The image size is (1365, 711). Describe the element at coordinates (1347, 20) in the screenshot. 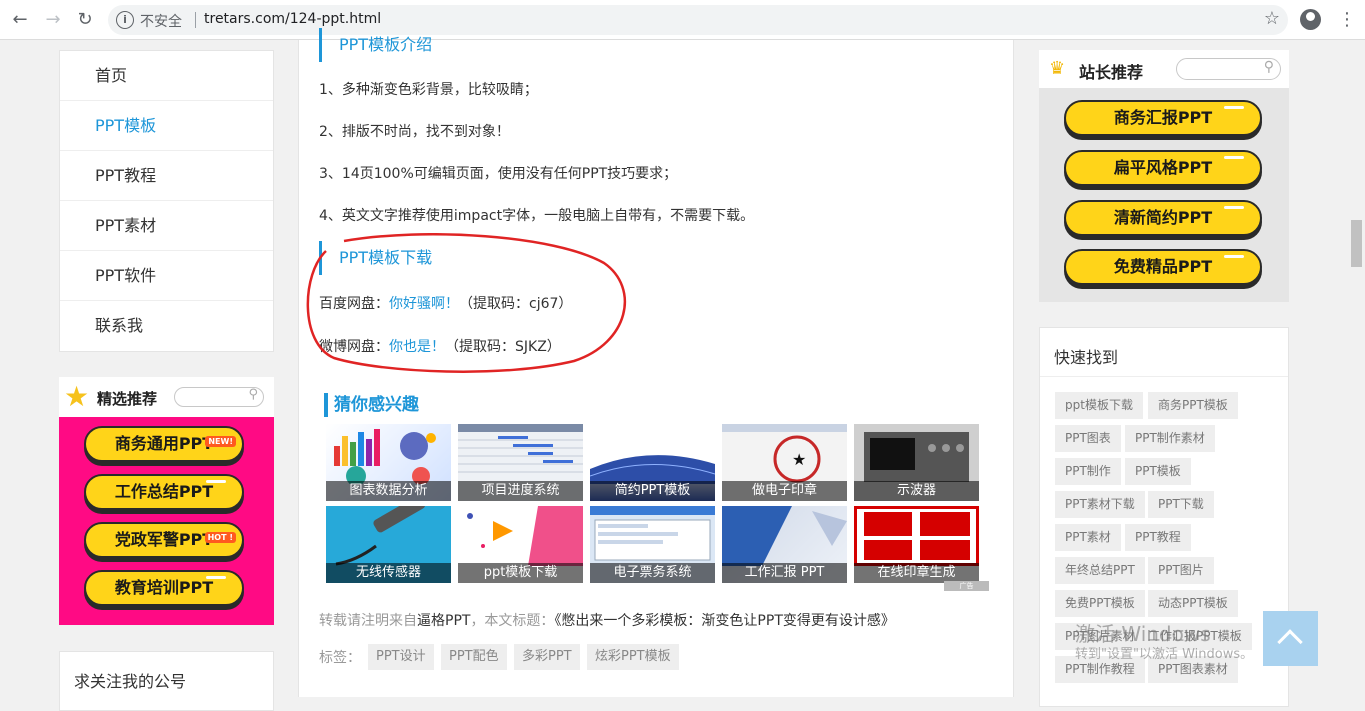

I see `menu-kebab-icon: ⋮` at that location.